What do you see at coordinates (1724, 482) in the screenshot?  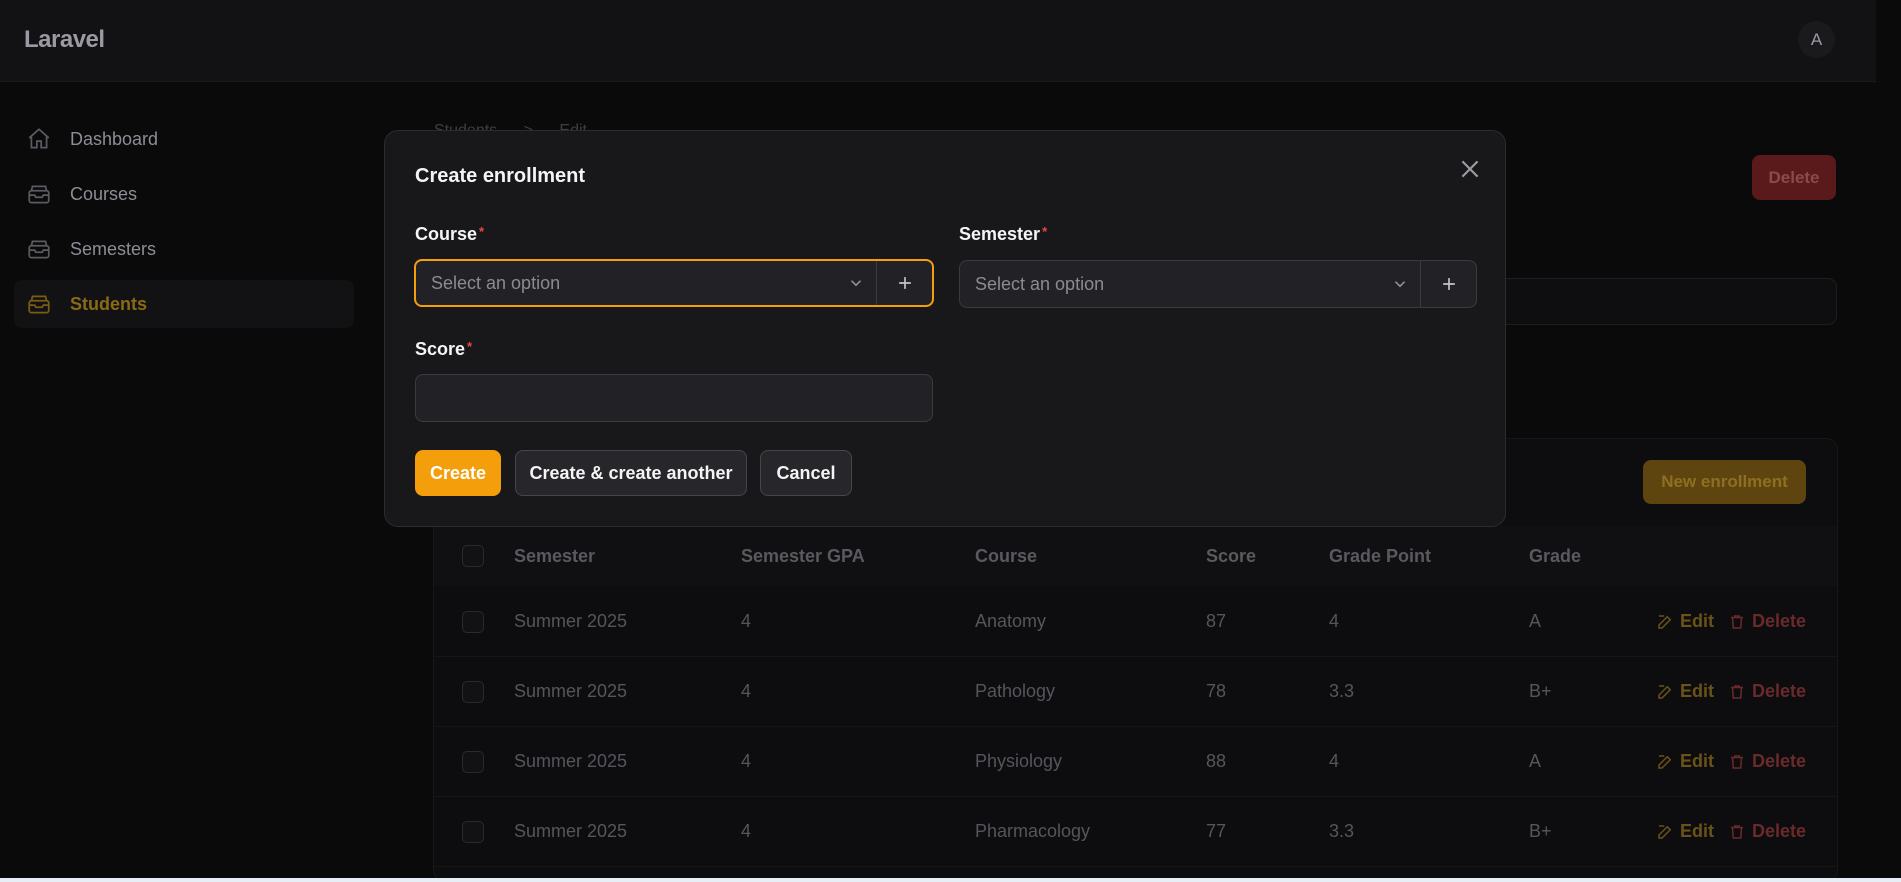 I see `new-enrollment-button: New enrollment` at bounding box center [1724, 482].